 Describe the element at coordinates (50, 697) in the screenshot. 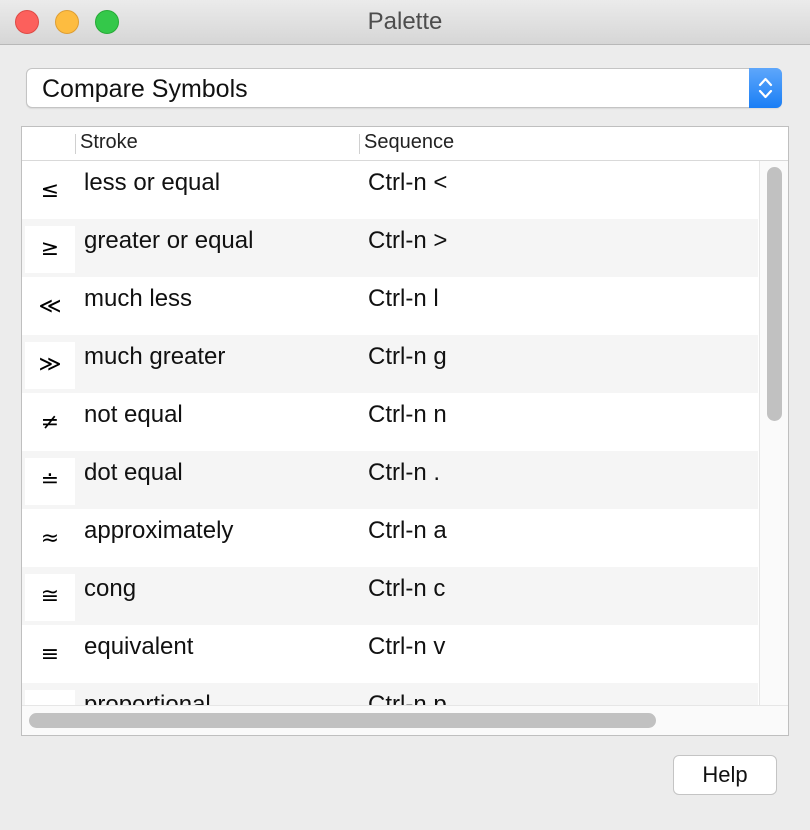

I see `symbol-cell: ∝` at that location.